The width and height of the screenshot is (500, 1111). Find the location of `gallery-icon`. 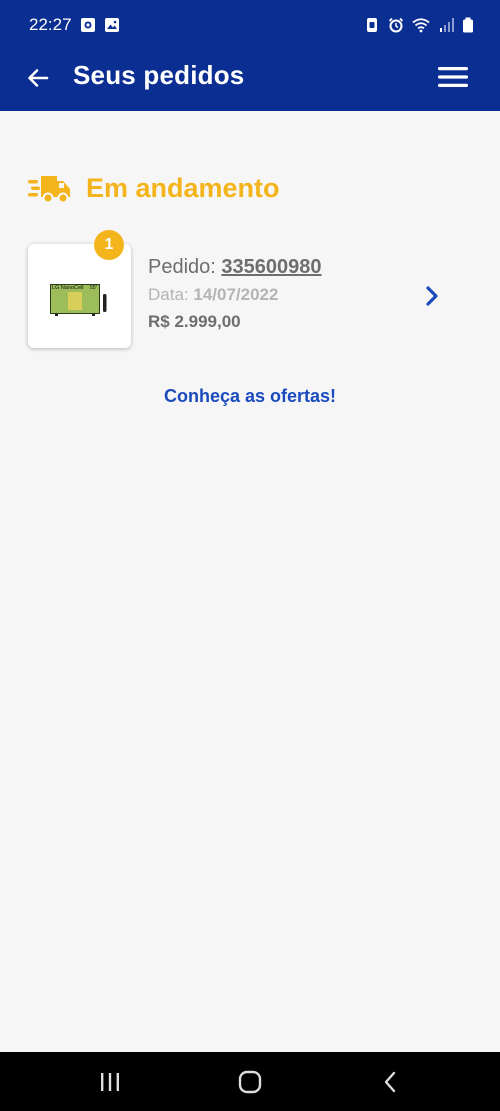

gallery-icon is located at coordinates (111, 25).